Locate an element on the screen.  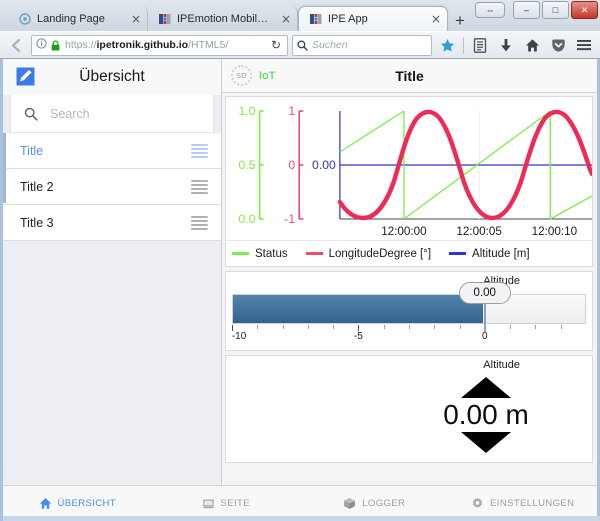
window-controls: ⇔ – □ ✕ is located at coordinates (536, 10).